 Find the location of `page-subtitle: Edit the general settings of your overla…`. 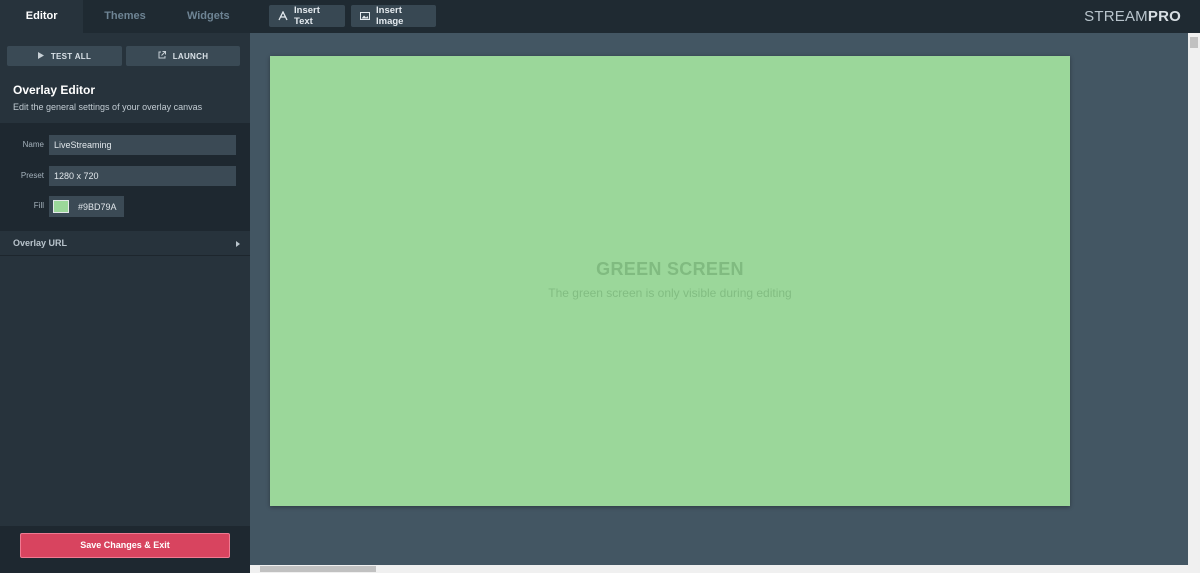

page-subtitle: Edit the general settings of your overla… is located at coordinates (108, 107).